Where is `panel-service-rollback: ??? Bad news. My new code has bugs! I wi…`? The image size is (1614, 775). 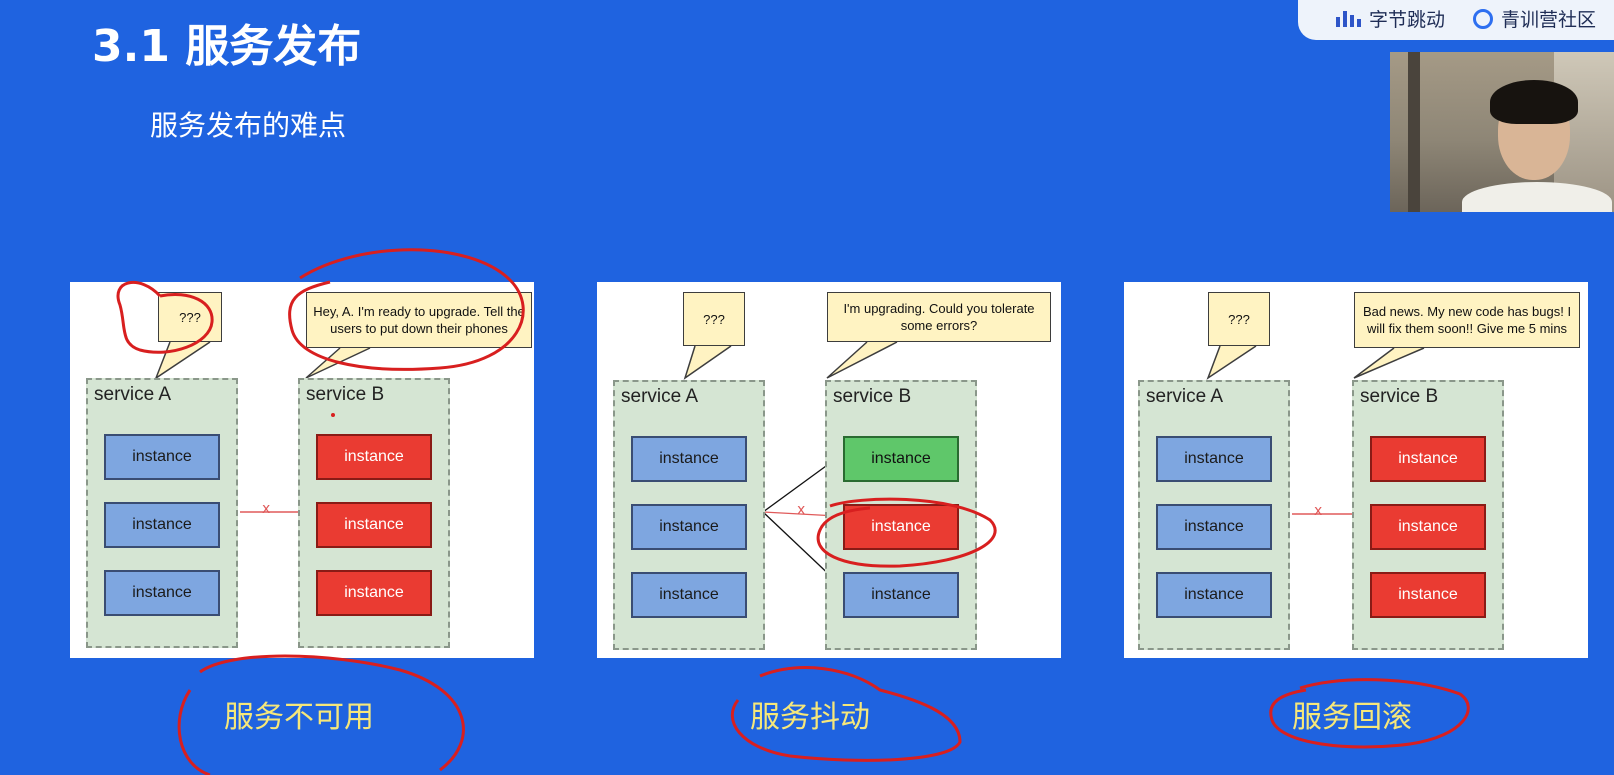
panel-service-rollback: ??? Bad news. My new code has bugs! I wi… is located at coordinates (1356, 470).